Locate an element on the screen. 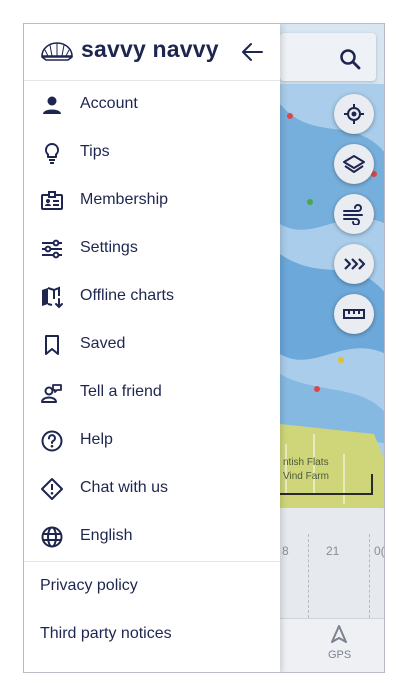  menu-item-label: Membership is located at coordinates (124, 199).